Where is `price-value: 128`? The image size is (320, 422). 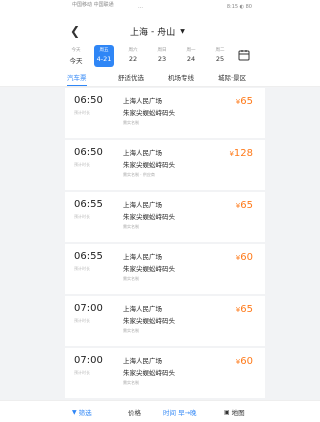
price-value: 128 is located at coordinates (243, 153).